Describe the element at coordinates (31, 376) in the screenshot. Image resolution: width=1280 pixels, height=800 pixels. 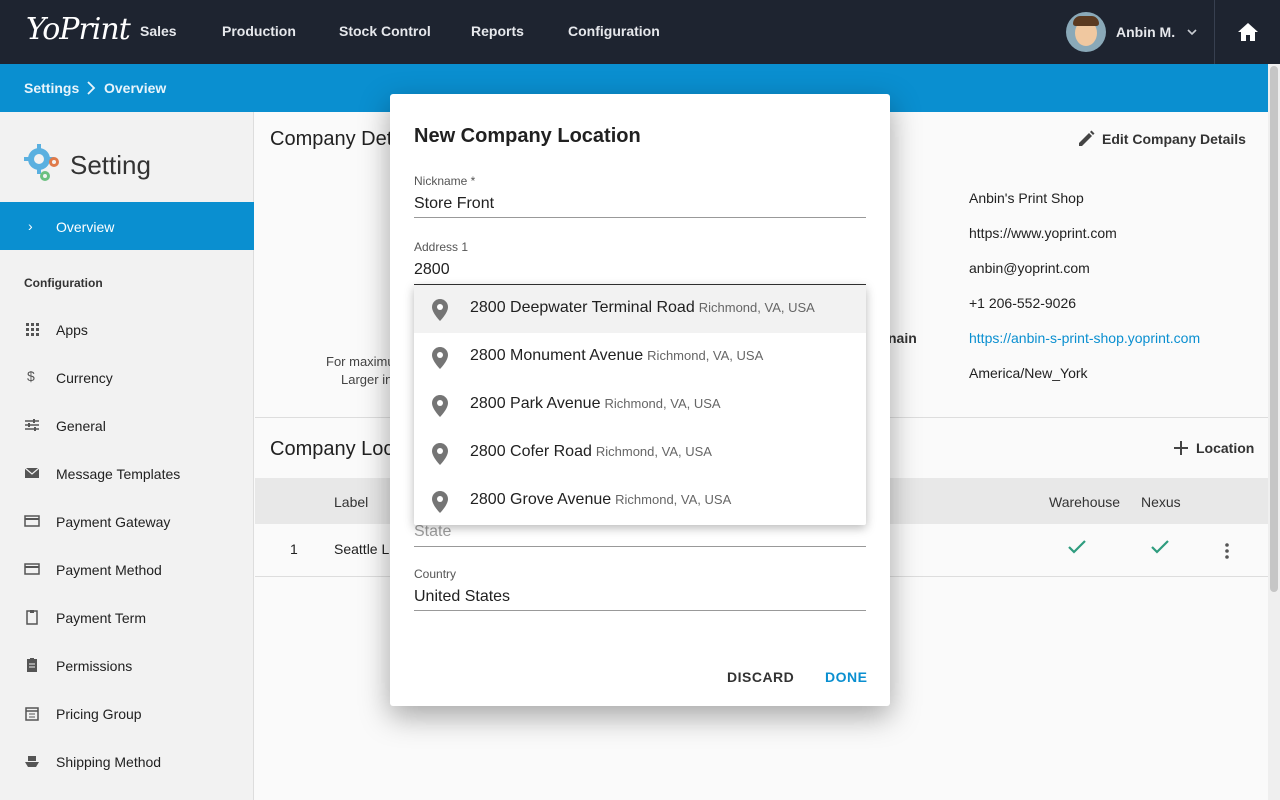
I see `dollar-icon: $` at that location.